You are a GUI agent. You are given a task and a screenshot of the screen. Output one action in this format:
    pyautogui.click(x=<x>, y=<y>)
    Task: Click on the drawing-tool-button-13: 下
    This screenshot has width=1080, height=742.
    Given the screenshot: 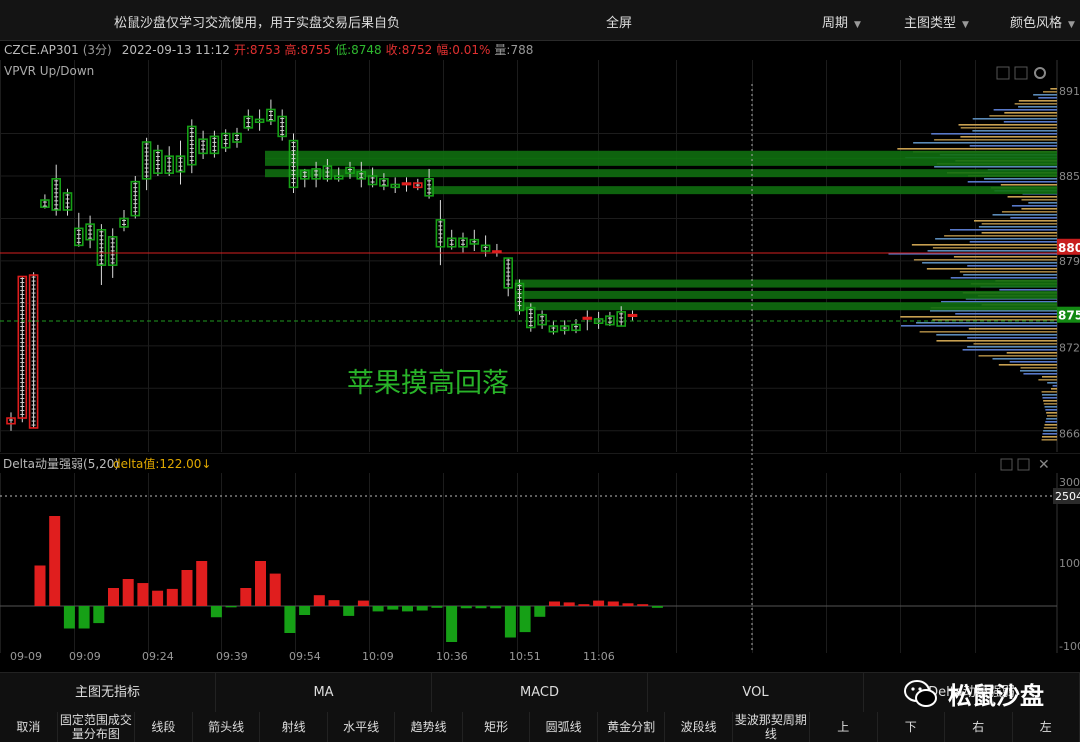 What is the action you would take?
    pyautogui.click(x=911, y=727)
    